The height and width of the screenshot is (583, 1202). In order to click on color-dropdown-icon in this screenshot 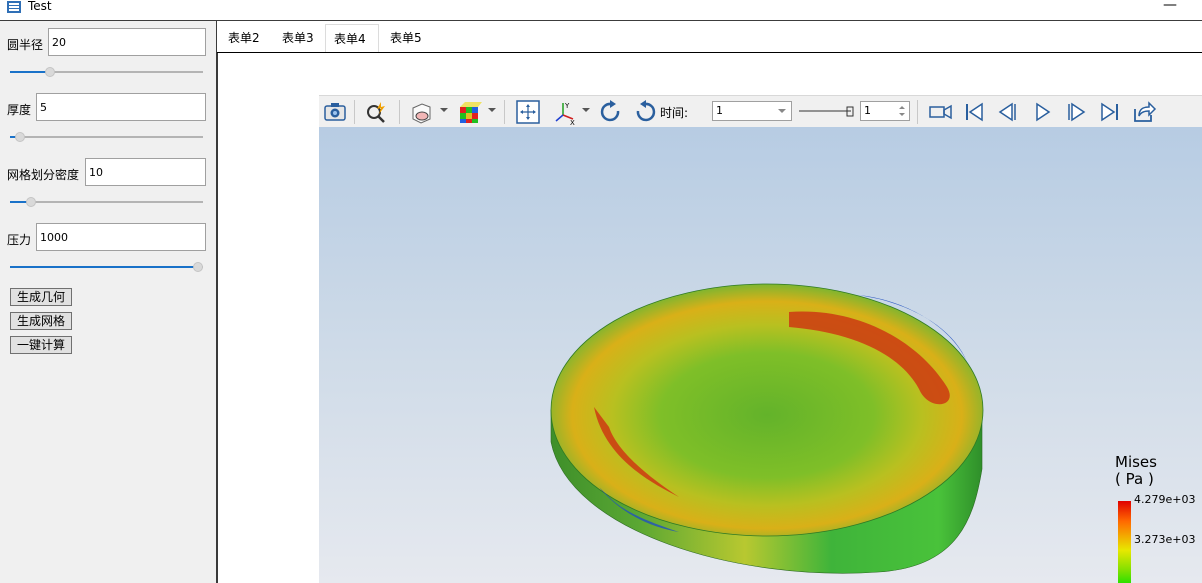, I will do `click(492, 110)`.